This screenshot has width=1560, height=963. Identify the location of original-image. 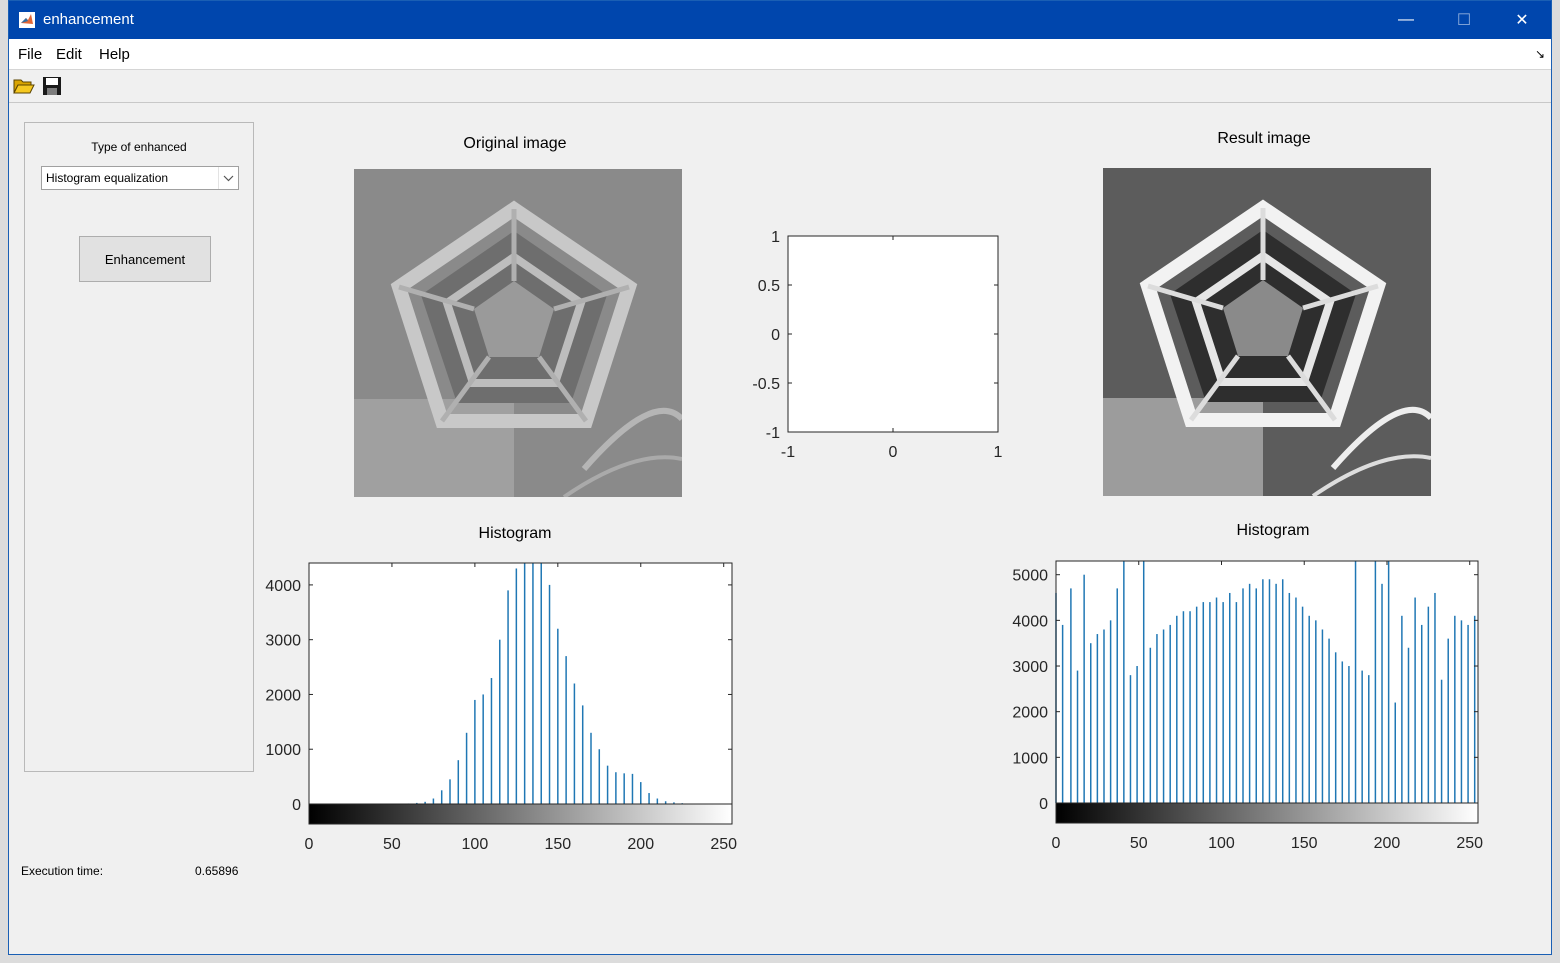
(518, 333).